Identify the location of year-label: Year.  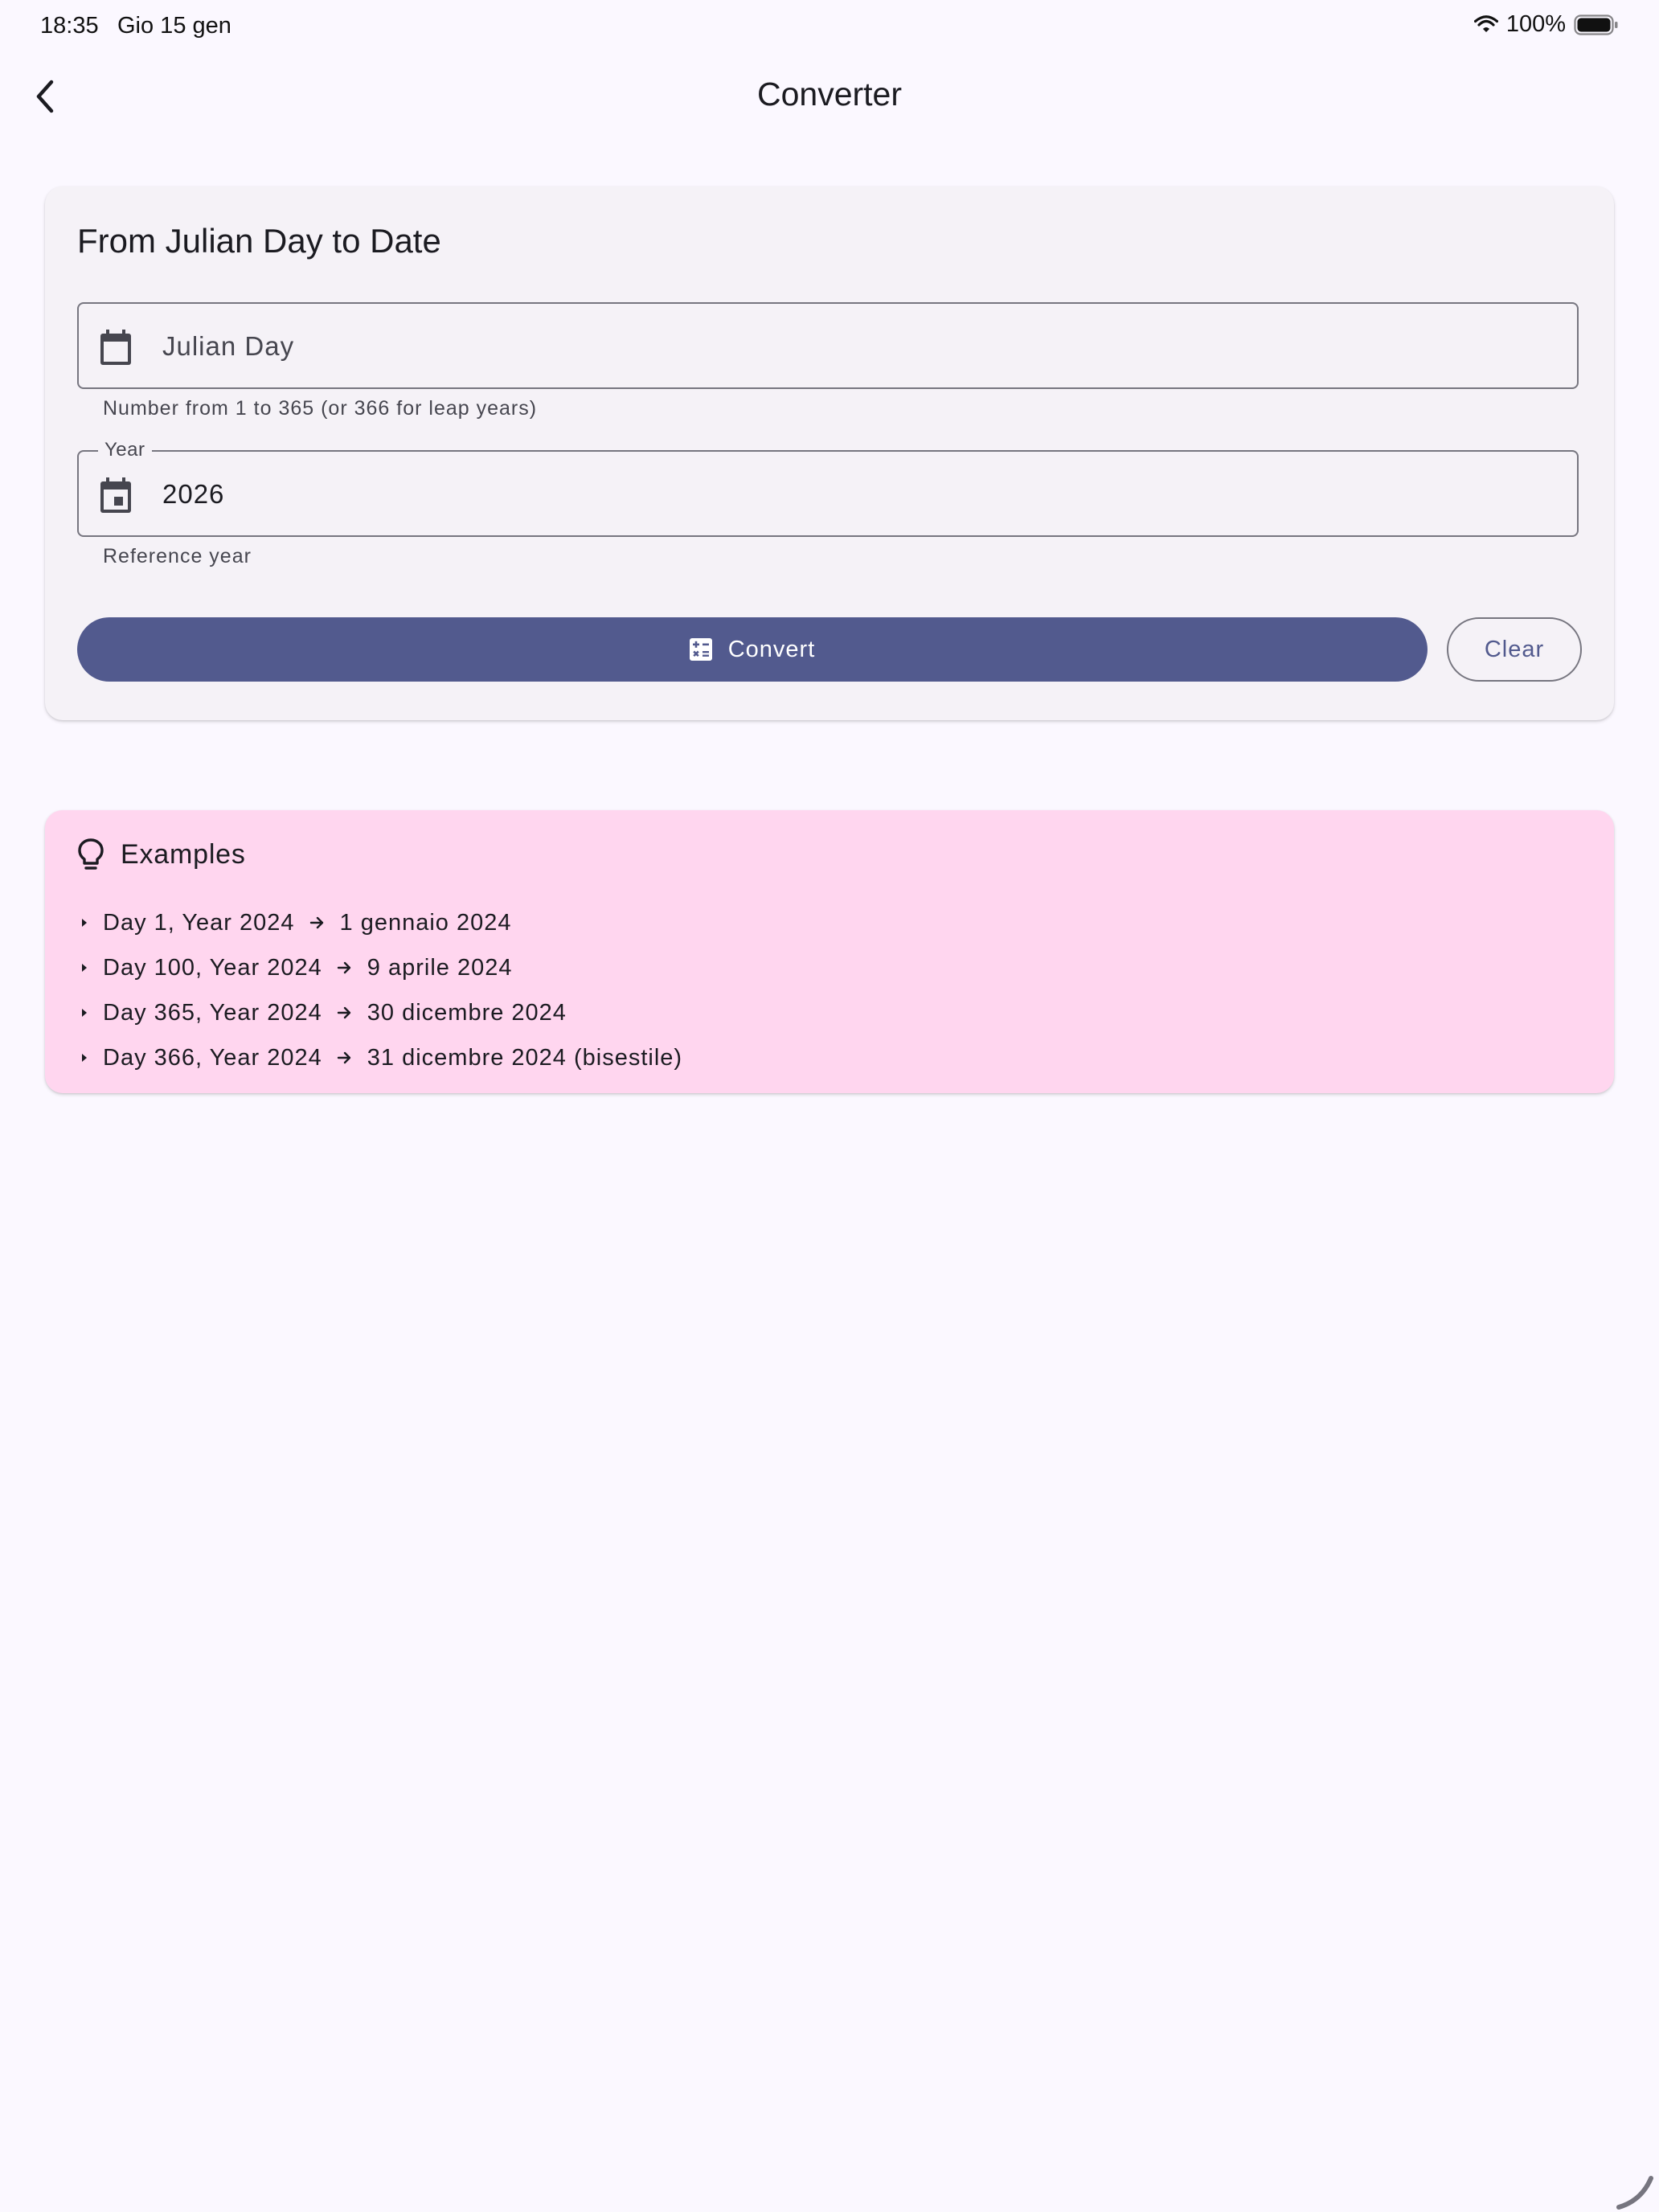
(125, 450).